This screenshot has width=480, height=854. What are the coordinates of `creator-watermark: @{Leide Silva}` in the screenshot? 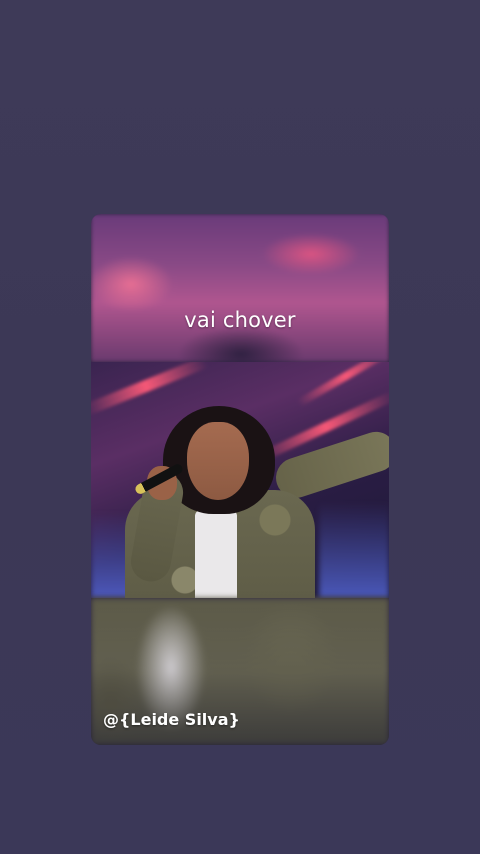 It's located at (171, 719).